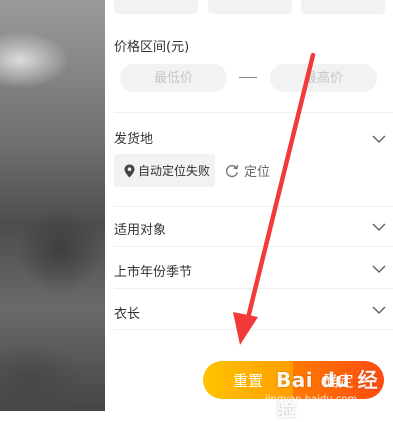  I want to click on location-pin-icon, so click(129, 170).